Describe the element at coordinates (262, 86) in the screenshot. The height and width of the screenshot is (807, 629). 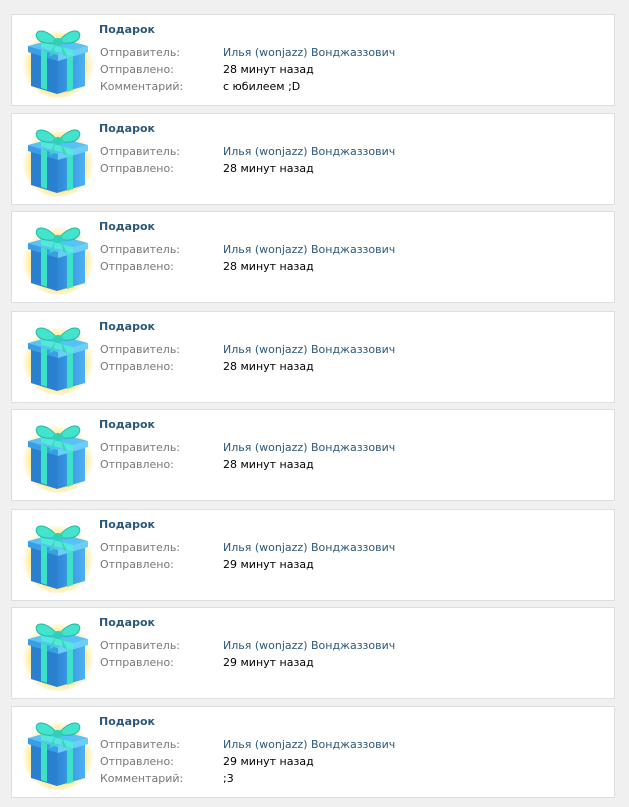
I see `comment-text: с юбилеем ;D` at that location.